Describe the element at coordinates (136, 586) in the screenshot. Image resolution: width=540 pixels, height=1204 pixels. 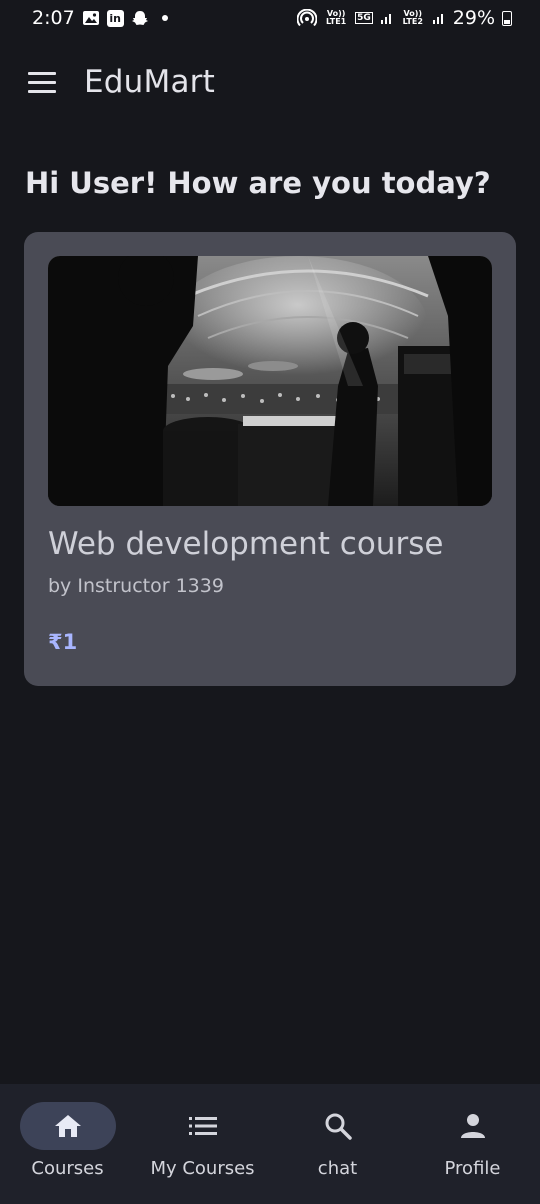
I see `course-instructor: by Instructor 1339` at that location.